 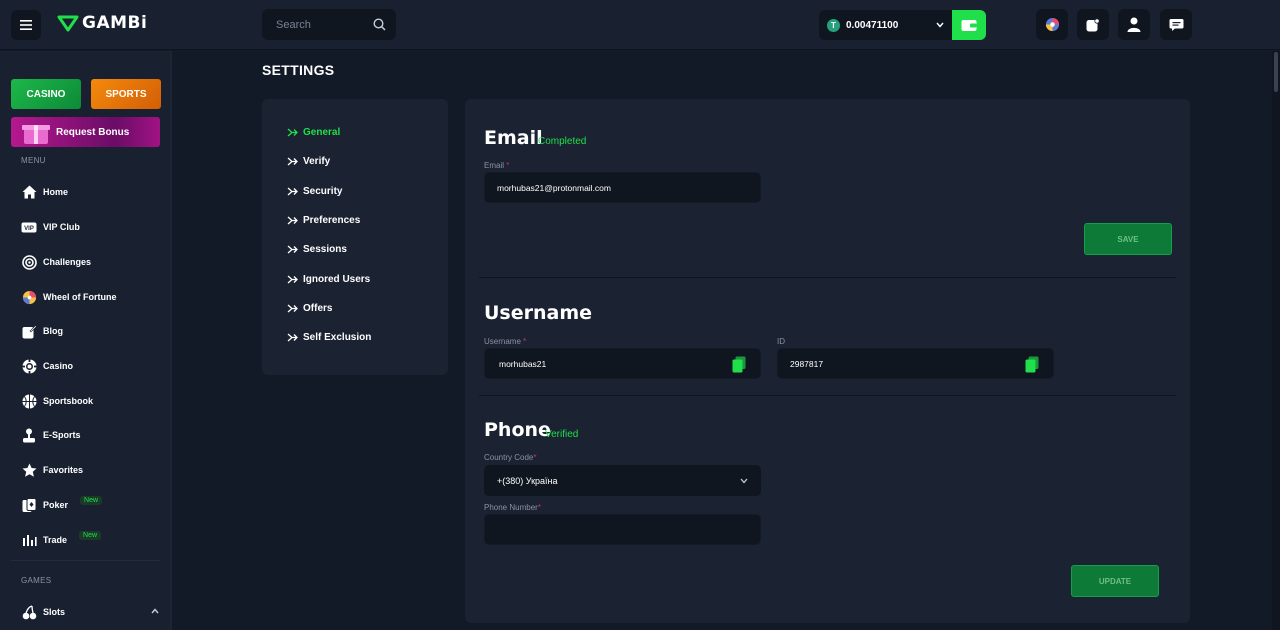 I want to click on user-icon, so click(x=1134, y=24).